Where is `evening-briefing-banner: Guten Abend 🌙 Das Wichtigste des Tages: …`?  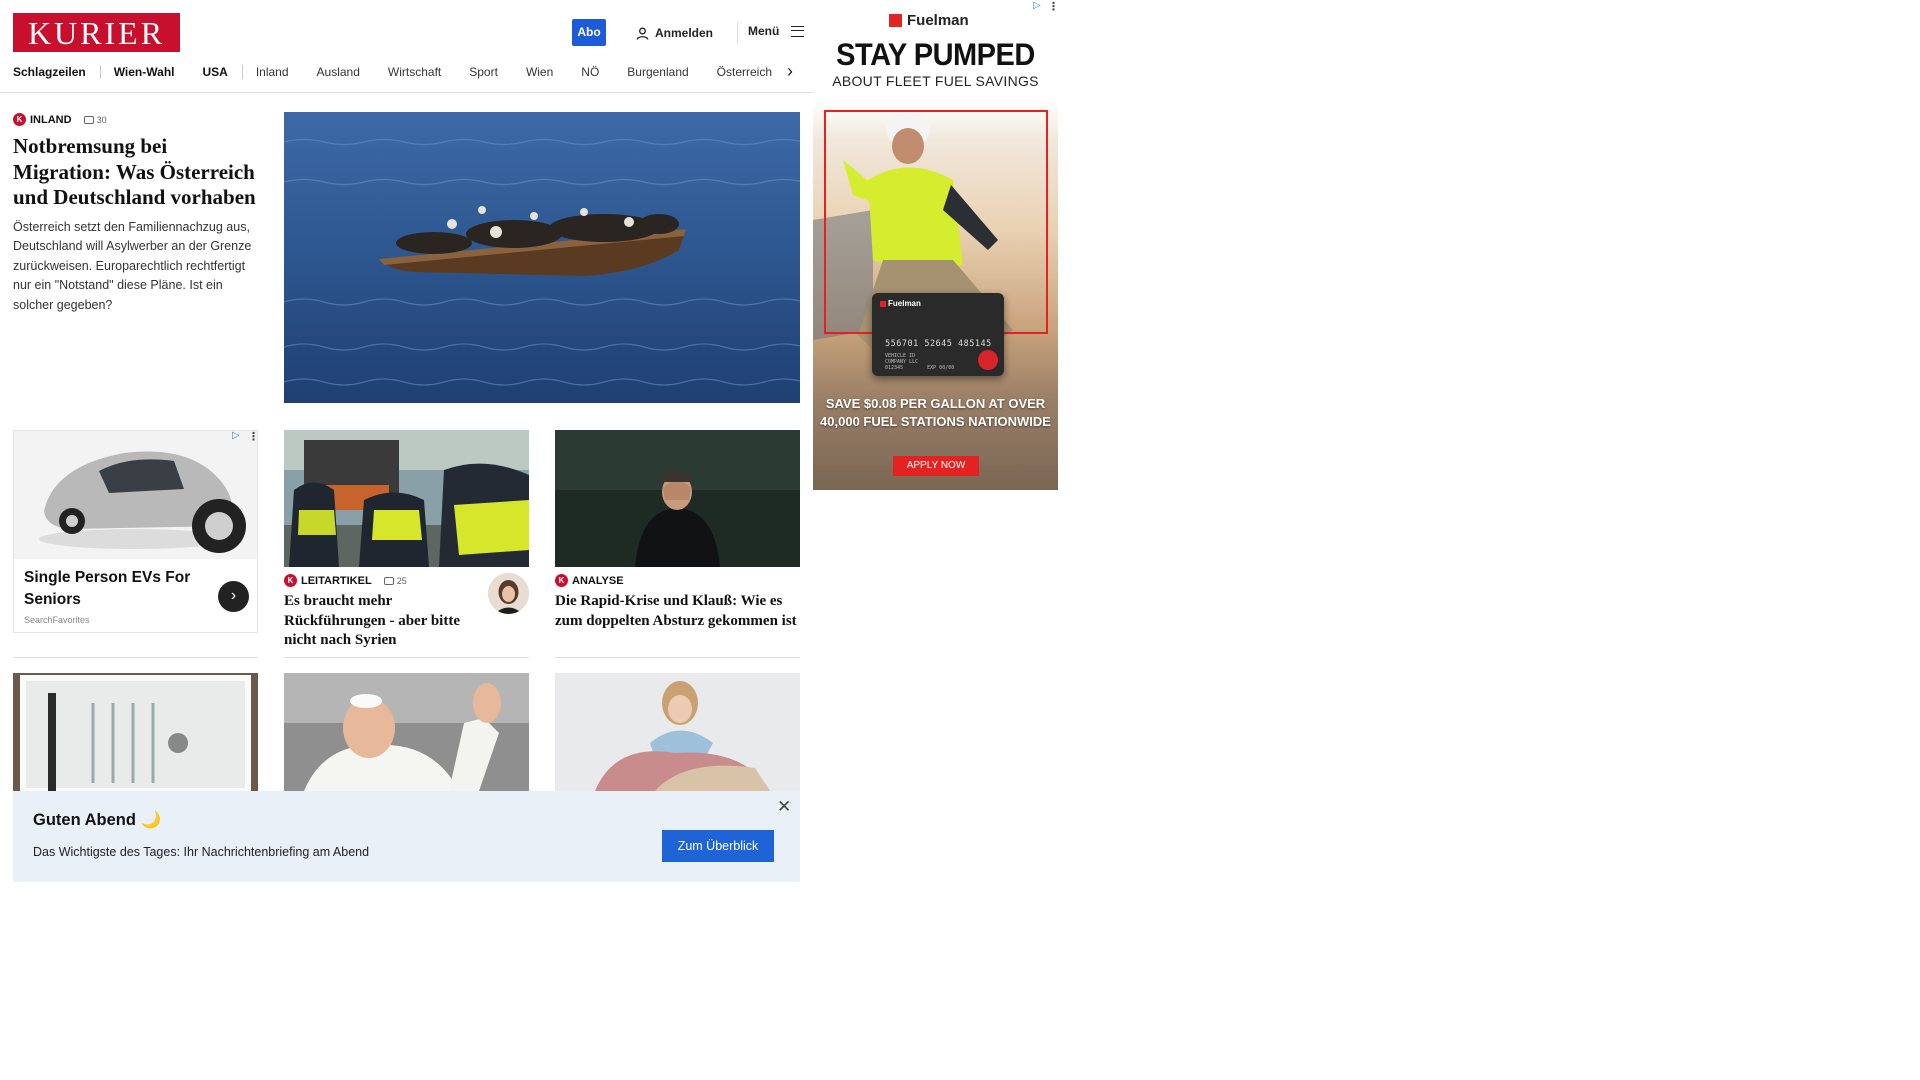
evening-briefing-banner: Guten Abend 🌙 Das Wichtigste des Tages: … is located at coordinates (406, 836).